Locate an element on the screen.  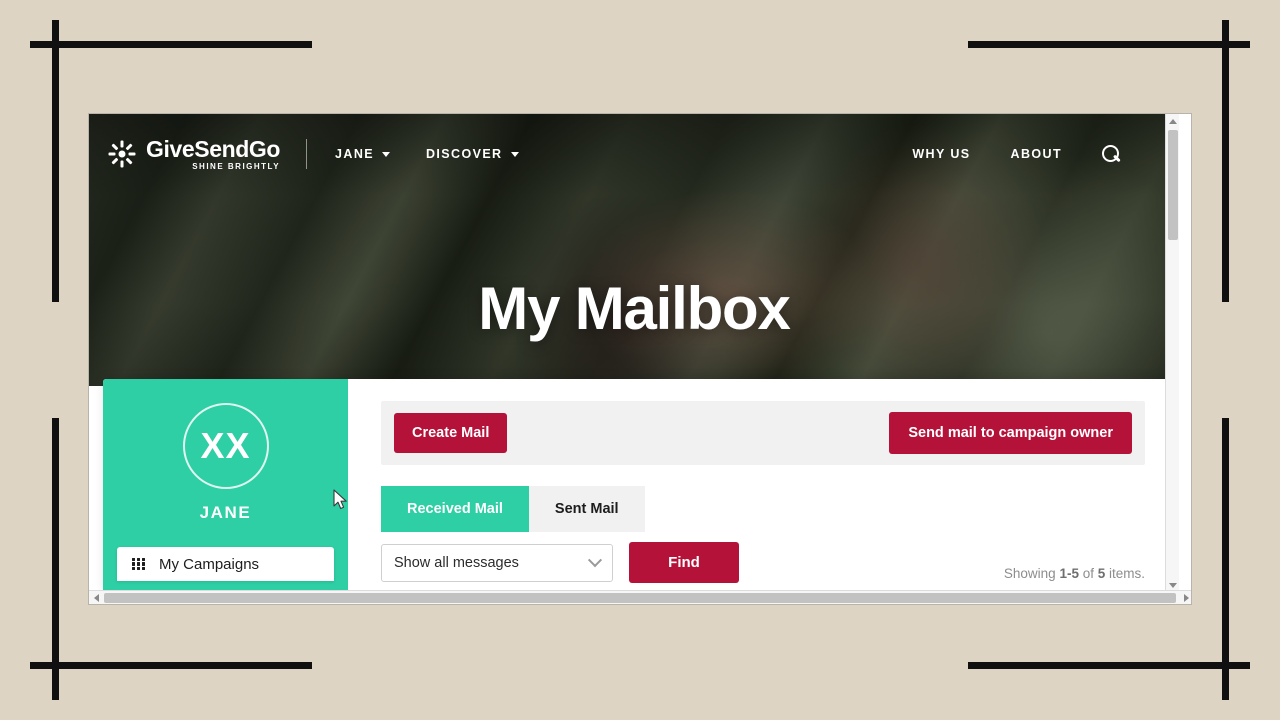
navbar-divider is located at coordinates (307, 154).